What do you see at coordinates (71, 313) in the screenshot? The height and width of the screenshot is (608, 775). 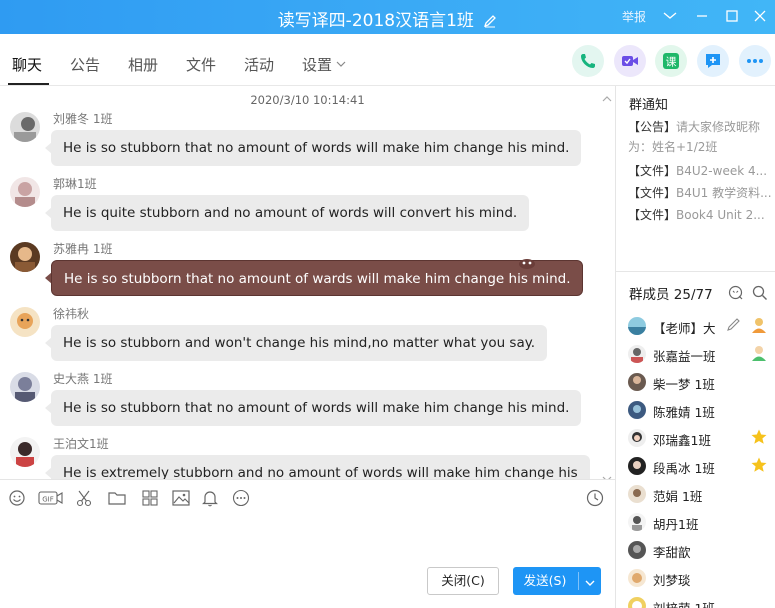 I see `sender-name: 徐祎秋` at bounding box center [71, 313].